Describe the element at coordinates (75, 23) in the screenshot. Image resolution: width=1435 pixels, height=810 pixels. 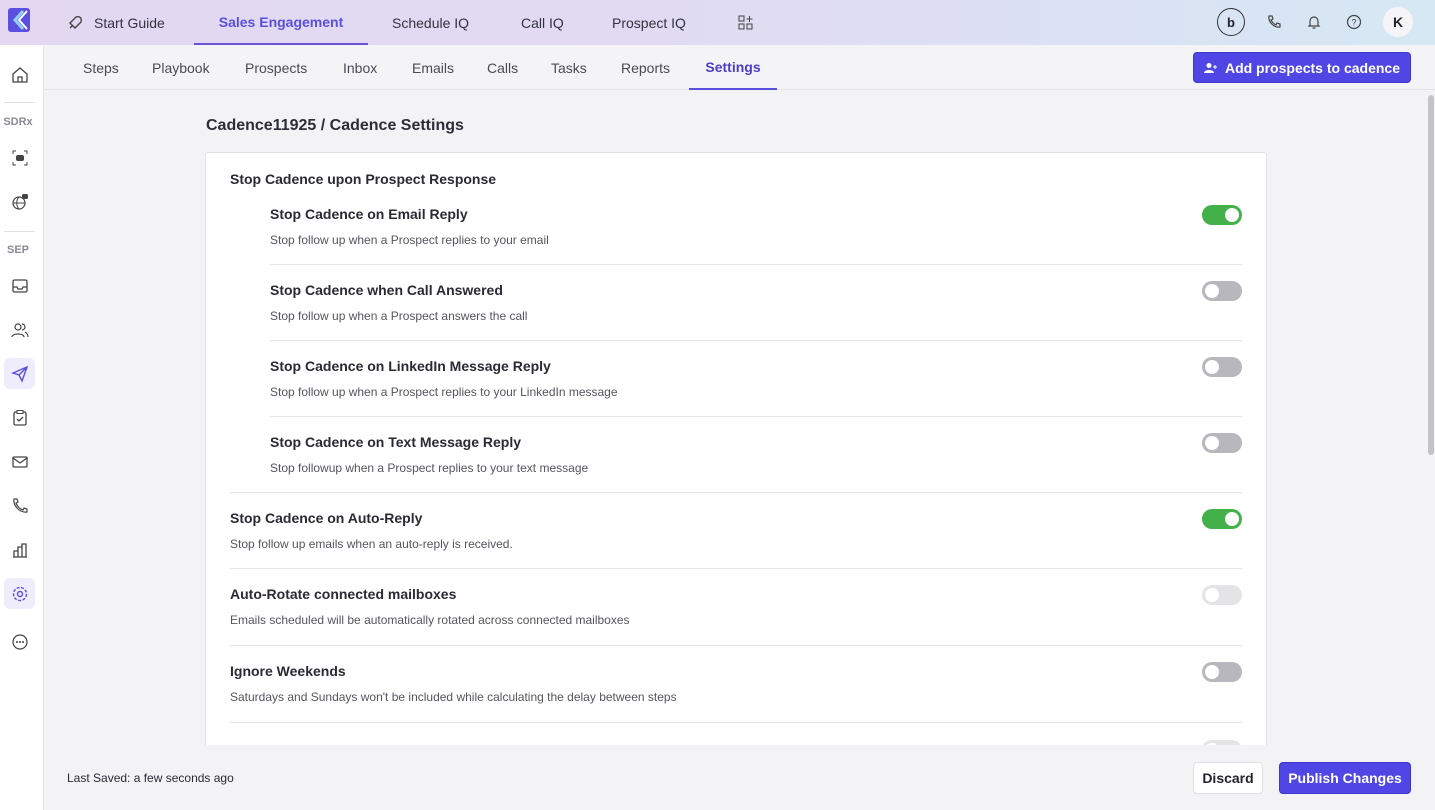
I see `rocket-icon` at that location.